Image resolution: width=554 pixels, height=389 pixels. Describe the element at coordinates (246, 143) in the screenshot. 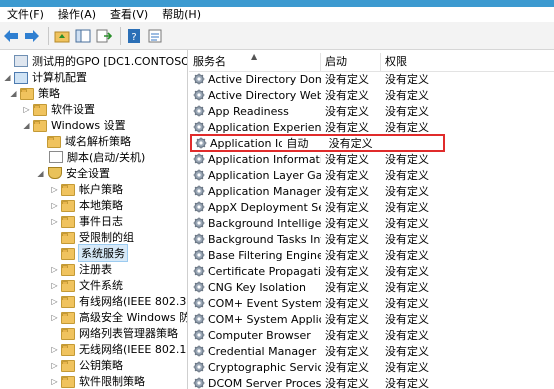

I see `service-name: Application Identity` at that location.